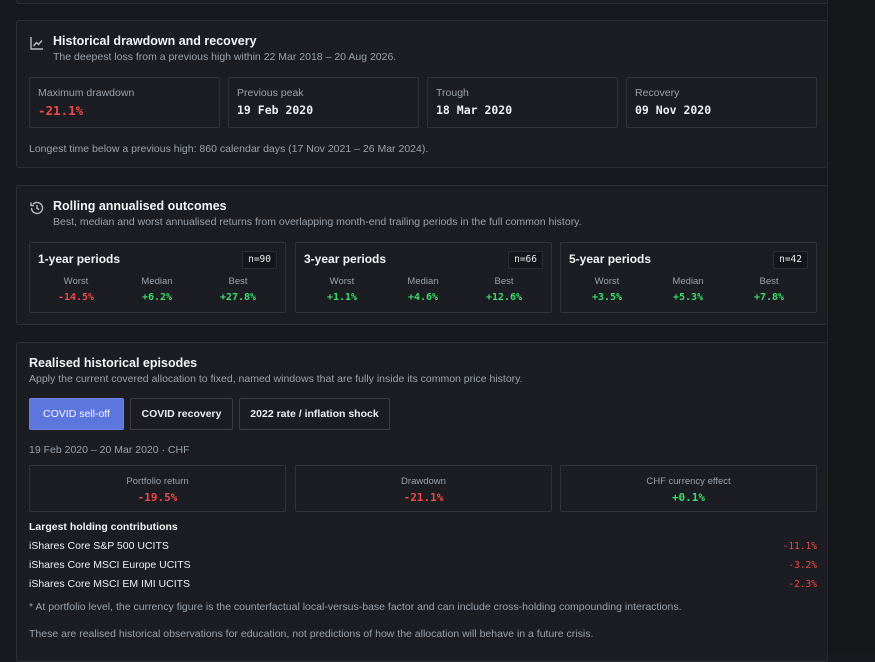 Image resolution: width=875 pixels, height=662 pixels. What do you see at coordinates (607, 289) in the screenshot?
I see `worst-column: Worst +3.5%` at bounding box center [607, 289].